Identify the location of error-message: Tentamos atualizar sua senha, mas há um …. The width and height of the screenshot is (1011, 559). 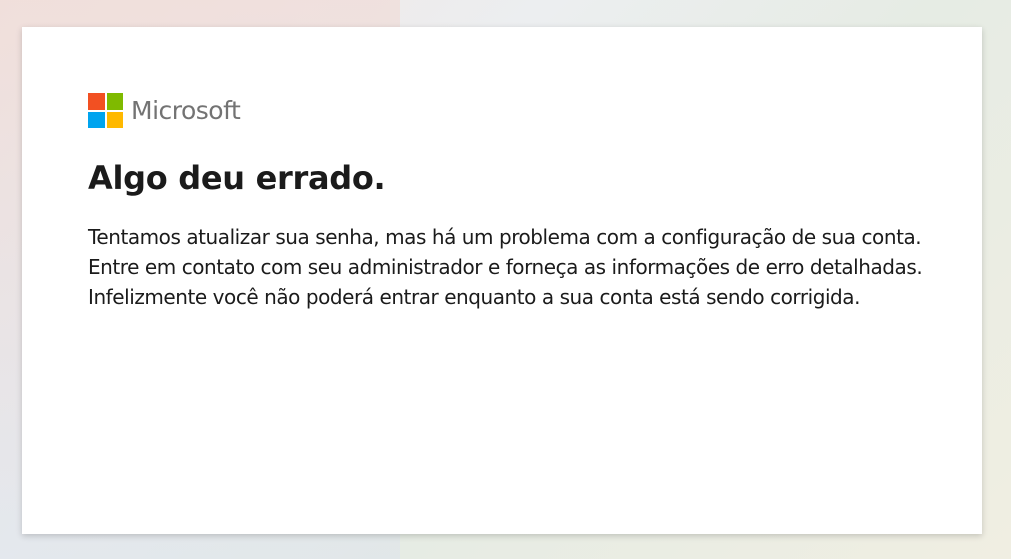
(505, 267).